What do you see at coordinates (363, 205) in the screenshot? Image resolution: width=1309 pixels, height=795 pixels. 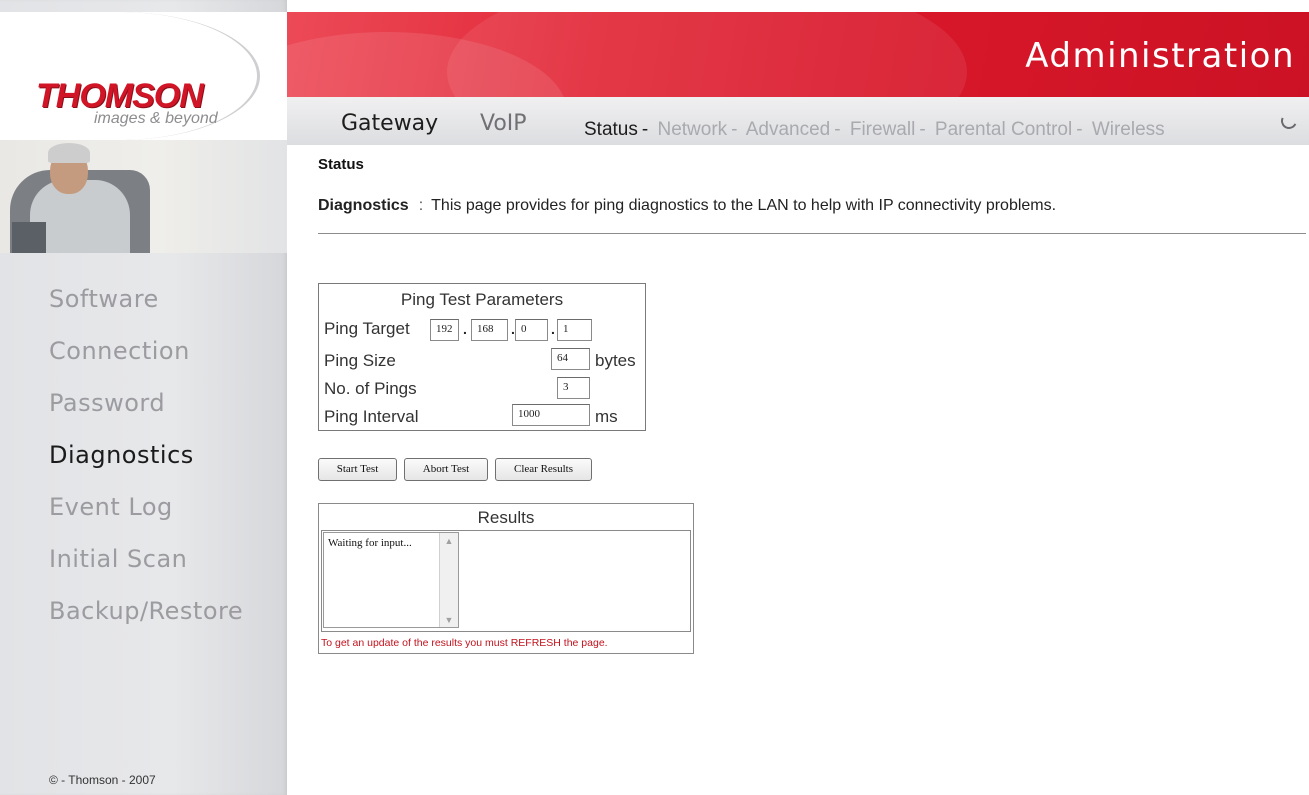 I see `page-name: Diagnostics` at bounding box center [363, 205].